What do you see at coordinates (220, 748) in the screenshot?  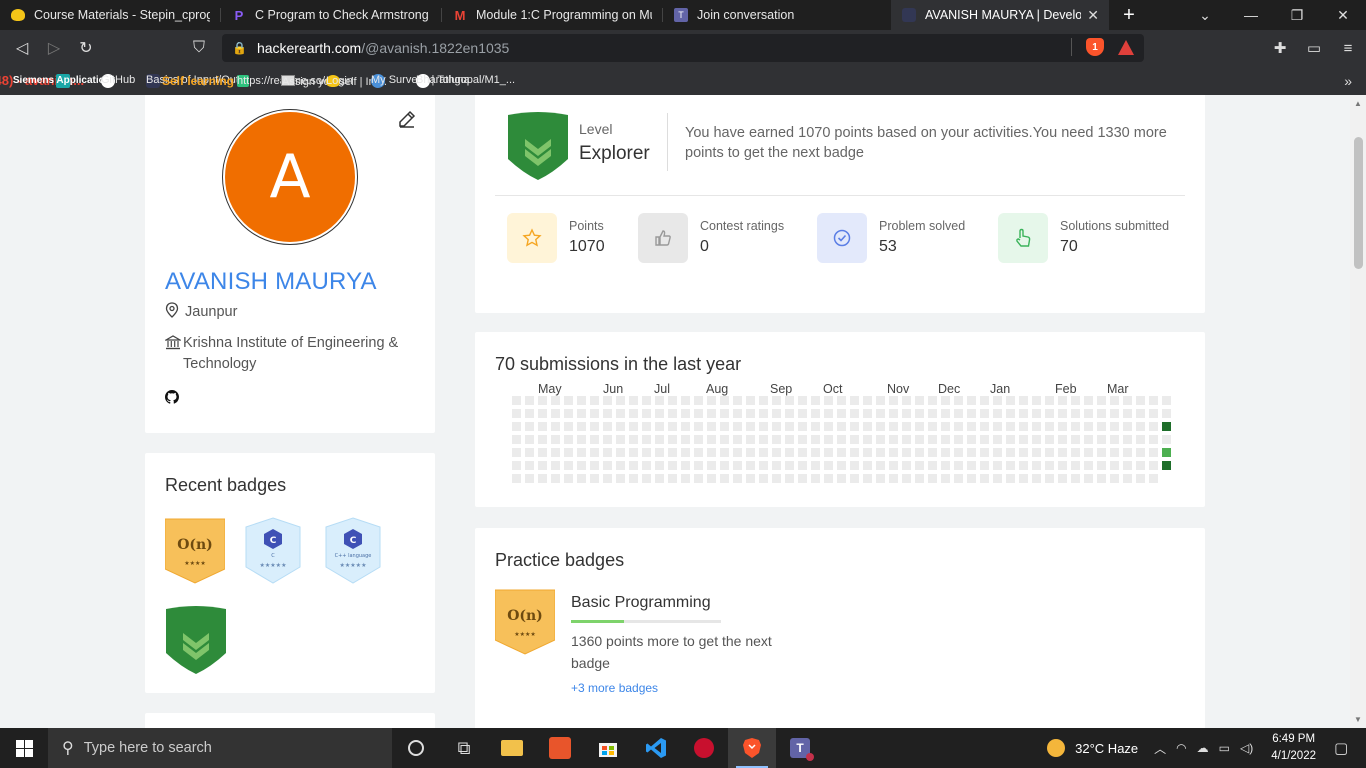 I see `taskbar-search: ⚲ Type here to search` at bounding box center [220, 748].